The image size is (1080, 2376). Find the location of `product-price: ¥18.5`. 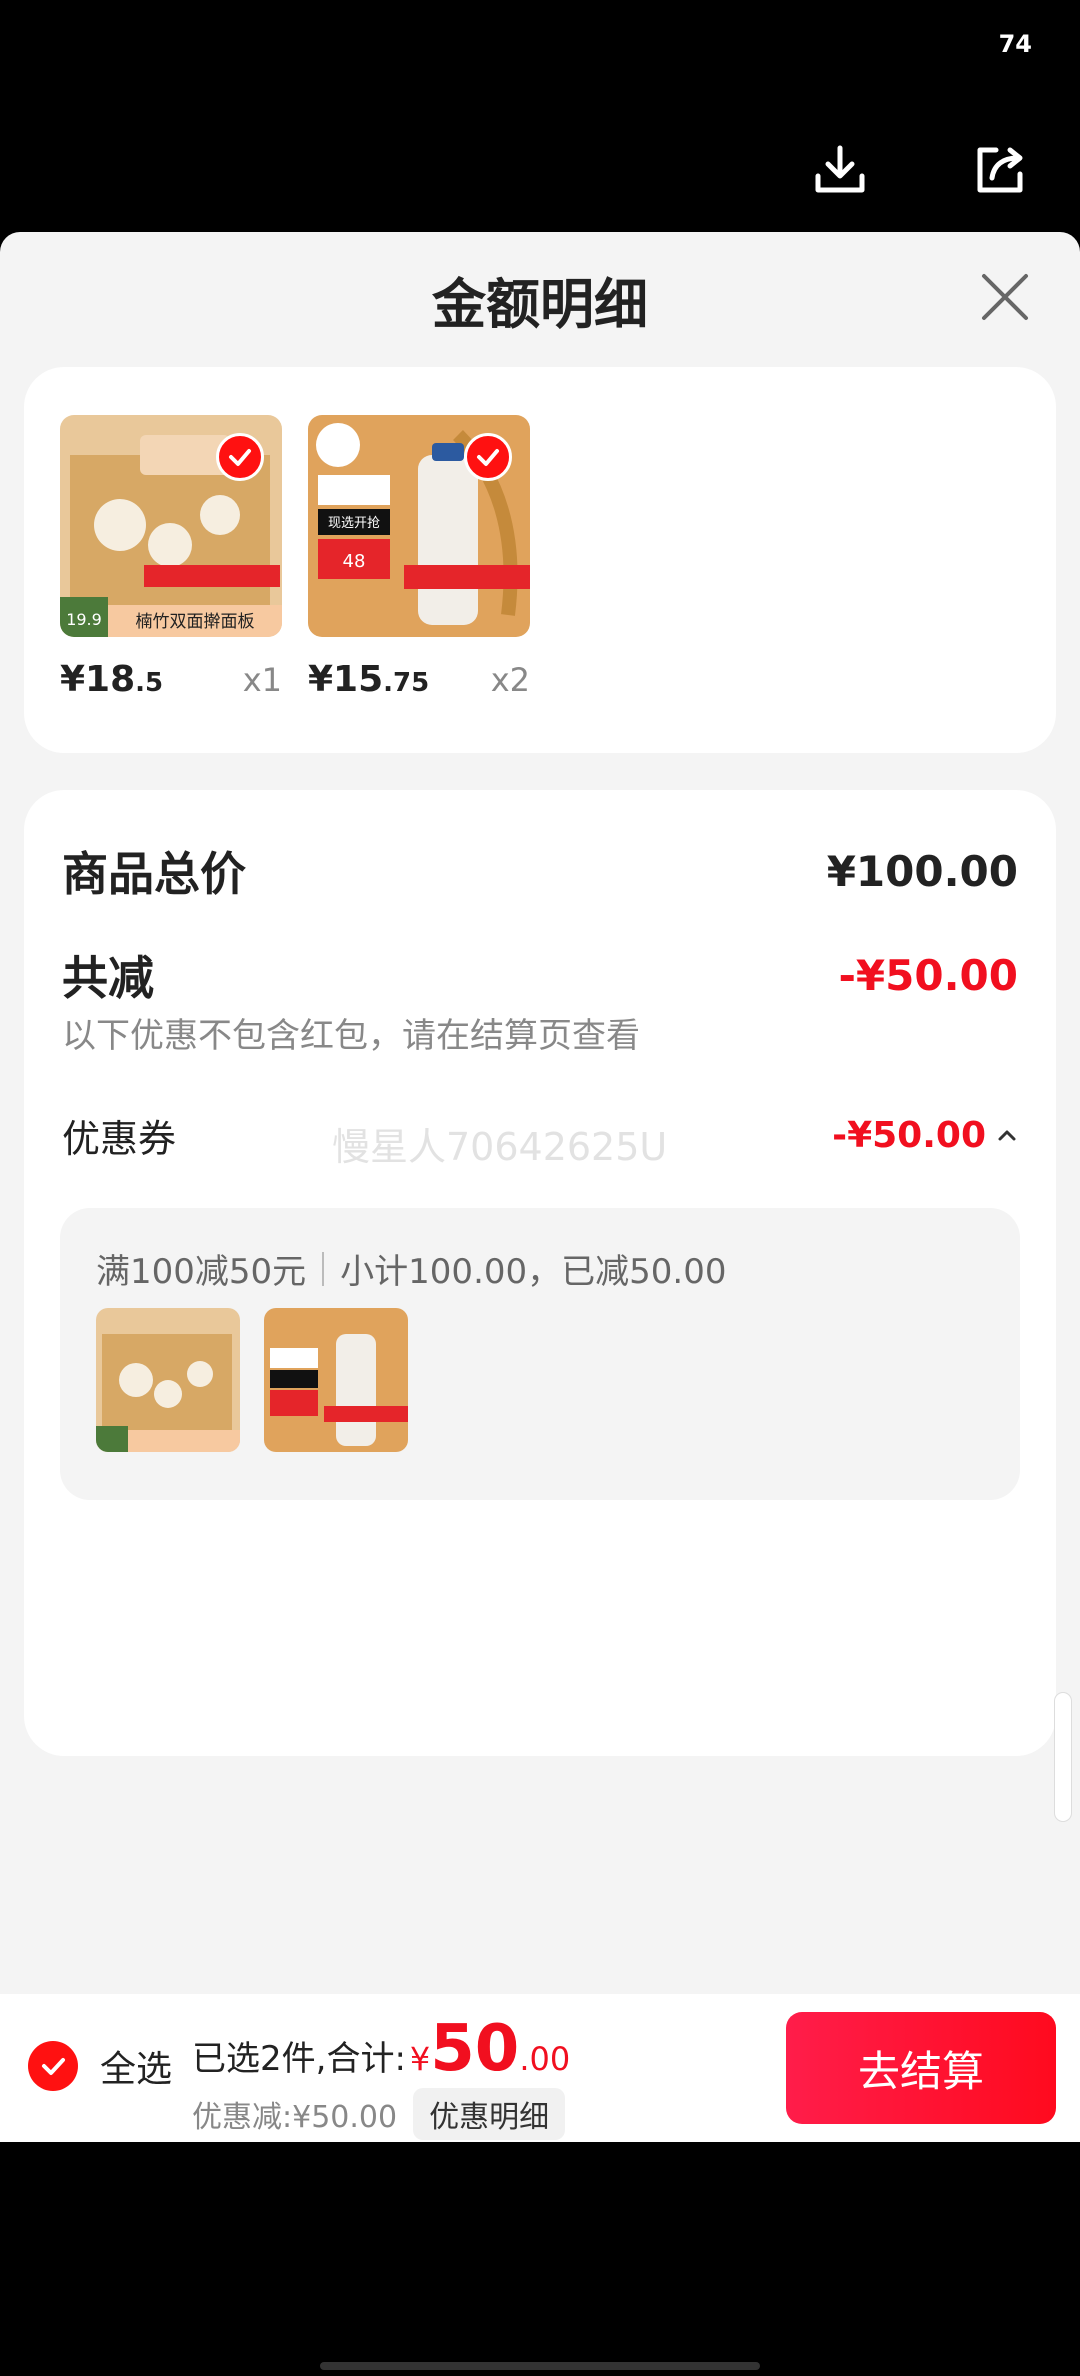

product-price: ¥18.5 is located at coordinates (112, 679).